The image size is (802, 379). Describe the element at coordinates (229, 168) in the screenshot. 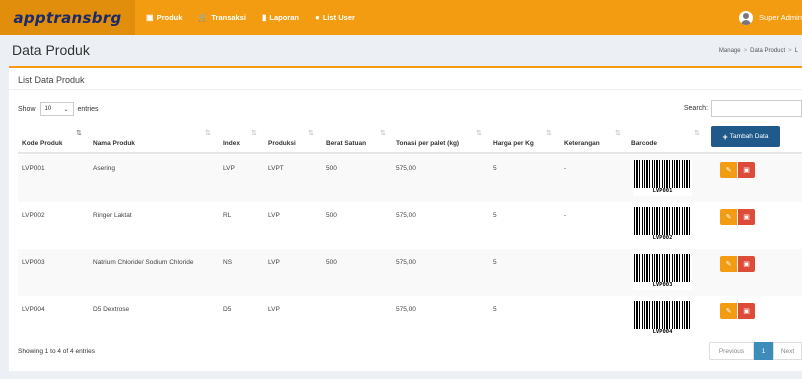

I see `cell-index: LVP` at that location.